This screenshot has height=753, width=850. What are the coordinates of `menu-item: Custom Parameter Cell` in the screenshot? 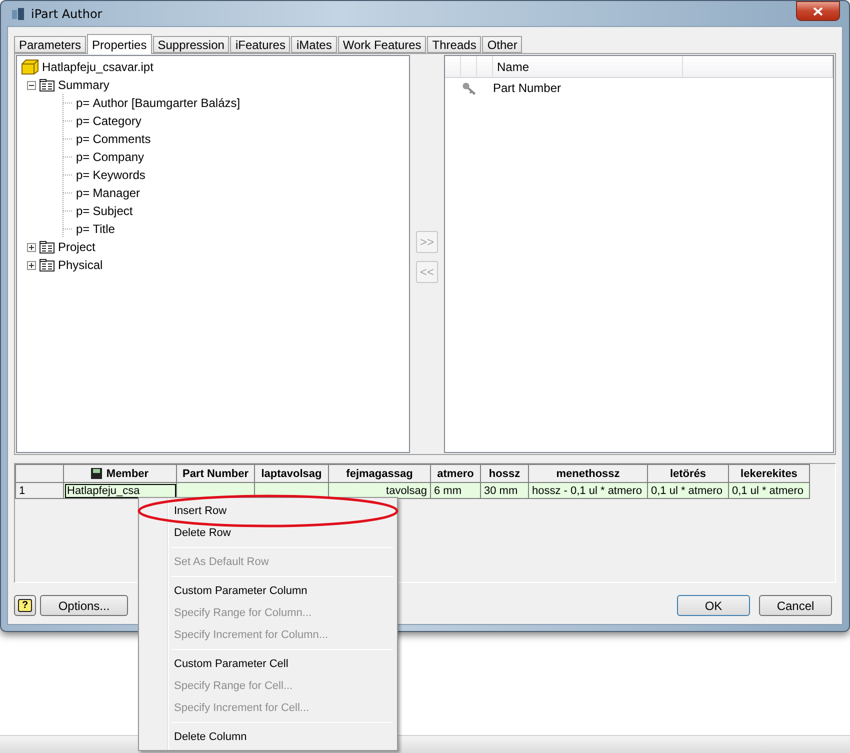 It's located at (268, 664).